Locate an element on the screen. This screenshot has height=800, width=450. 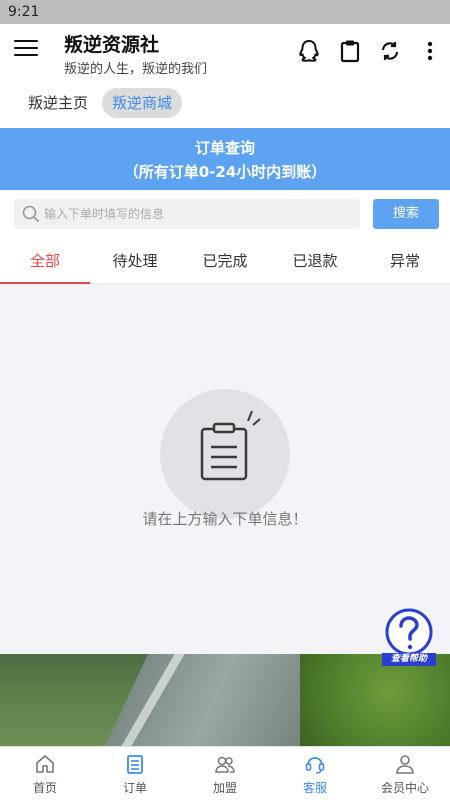
nav-join: 加盟 is located at coordinates (225, 773).